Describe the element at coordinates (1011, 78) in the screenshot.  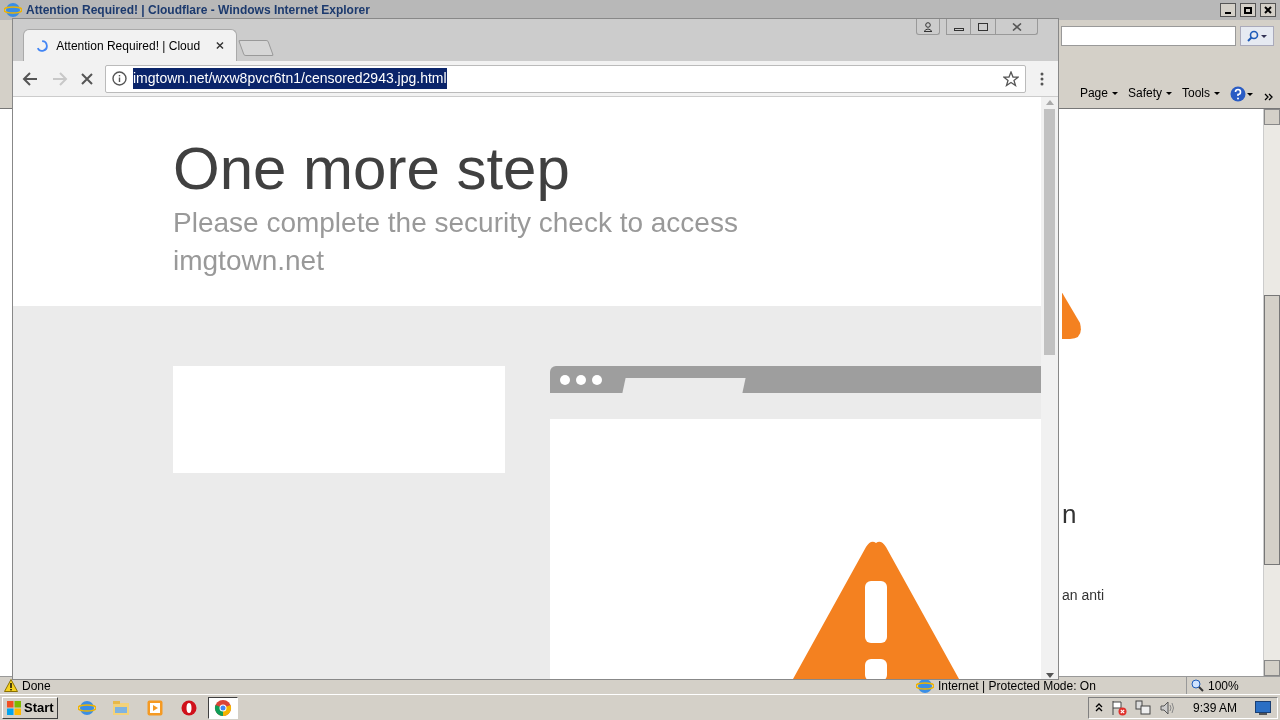
I see `star-icon` at that location.